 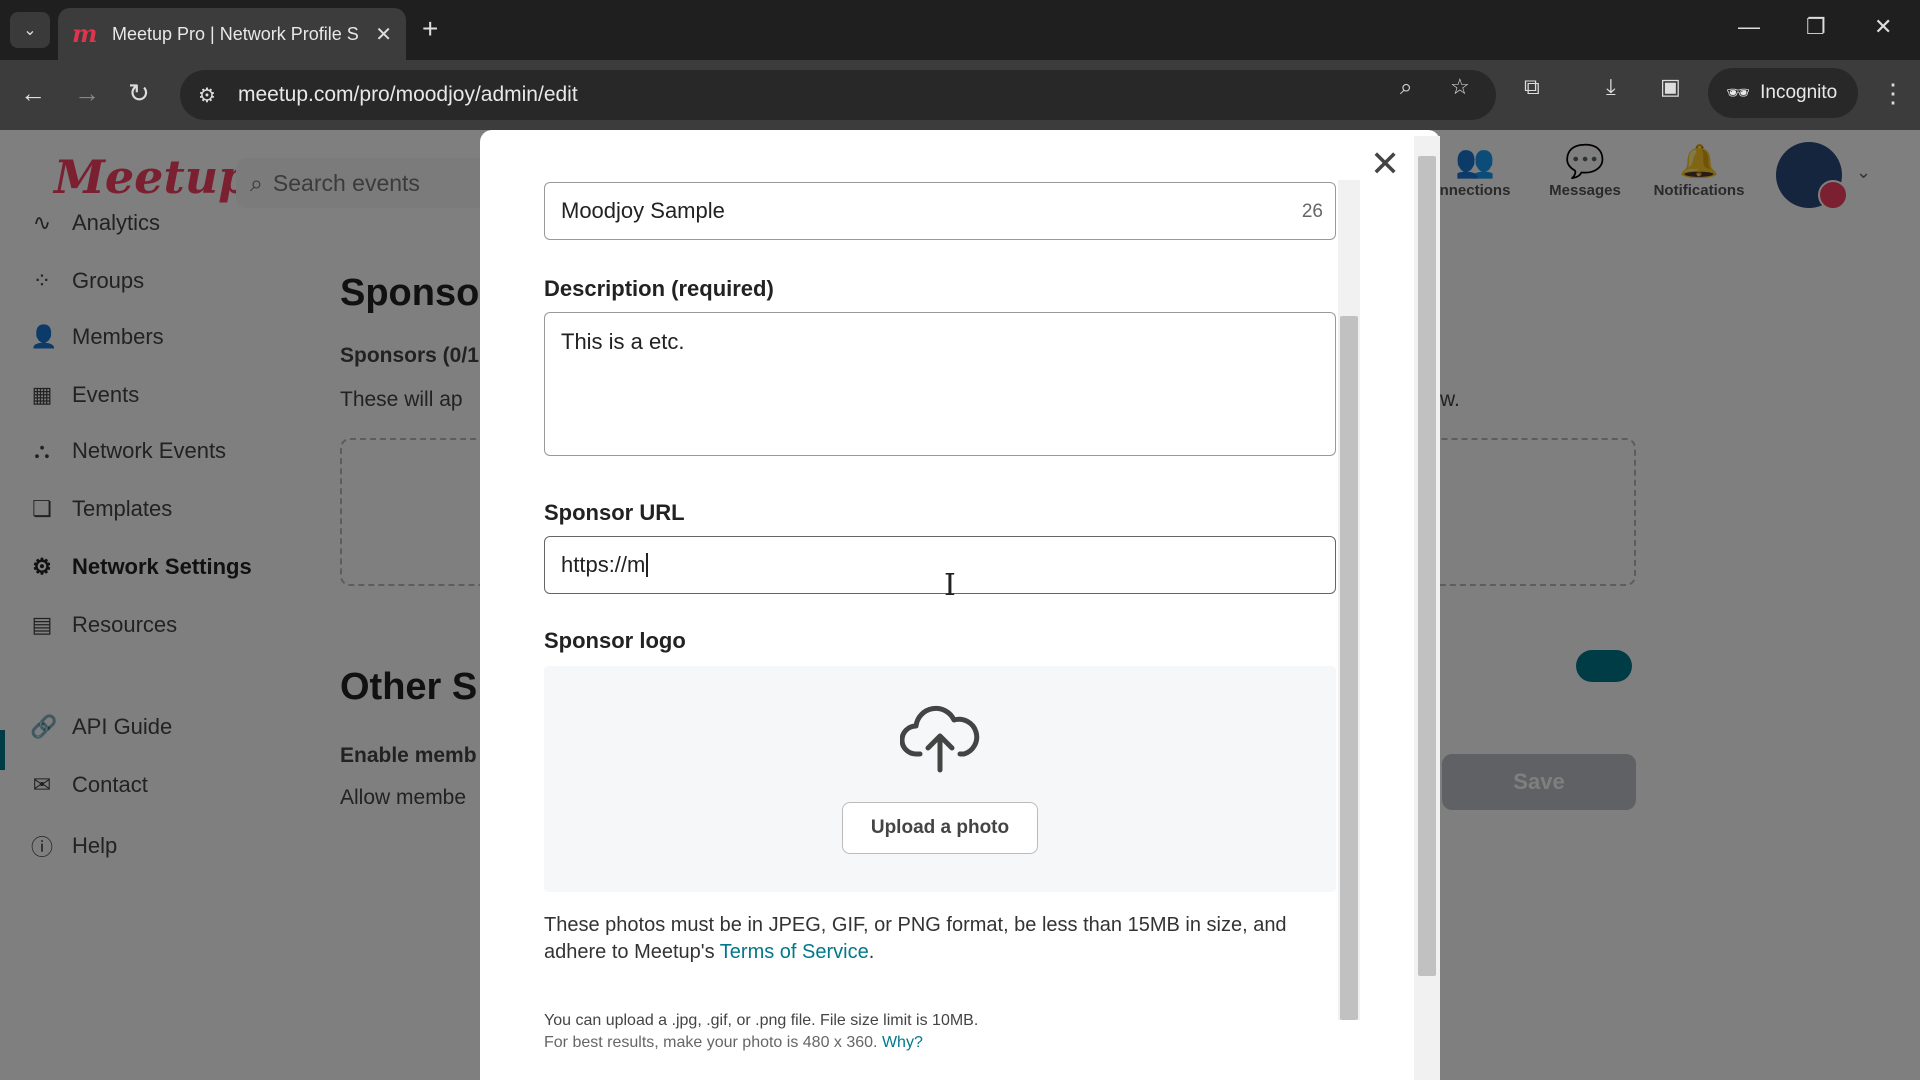 What do you see at coordinates (1312, 211) in the screenshot?
I see `character-counter: 26` at bounding box center [1312, 211].